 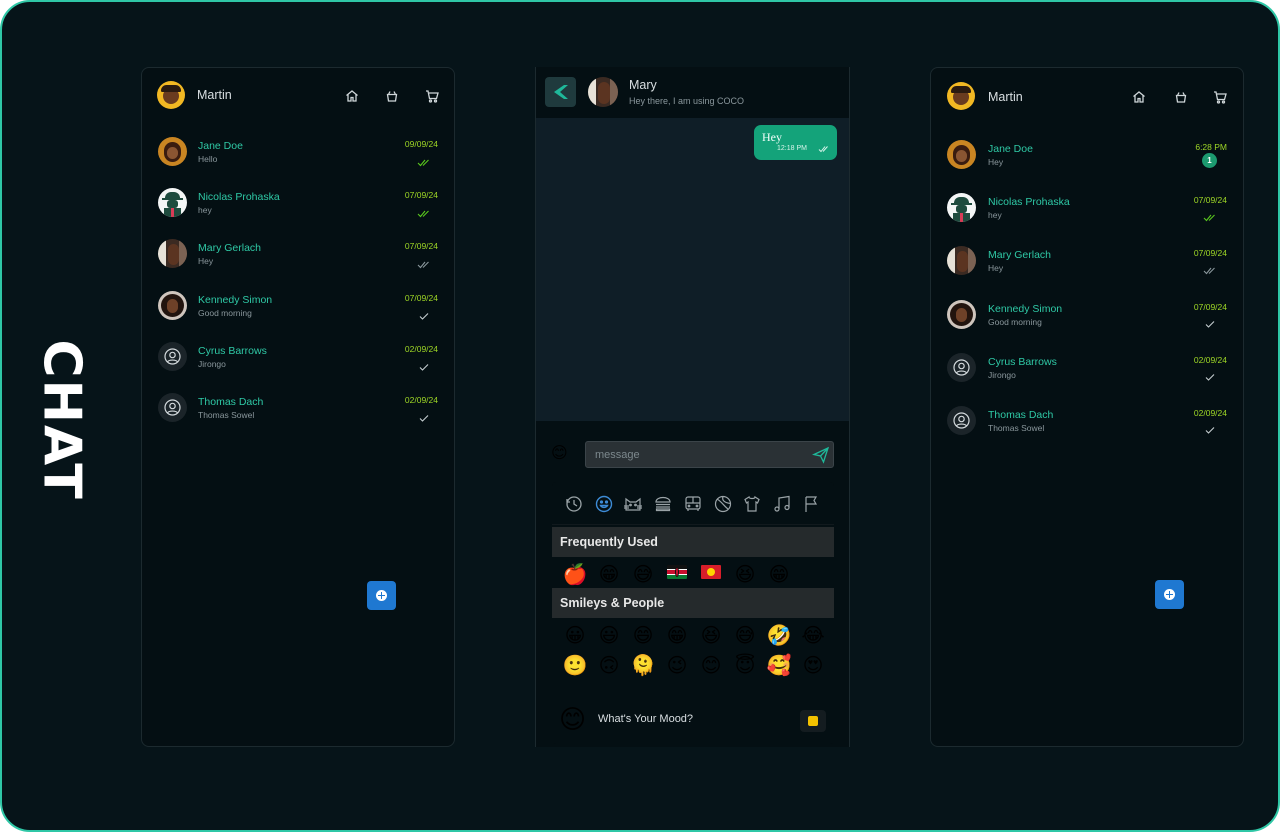 What do you see at coordinates (1210, 413) in the screenshot?
I see `contact-date: 02/09/24` at bounding box center [1210, 413].